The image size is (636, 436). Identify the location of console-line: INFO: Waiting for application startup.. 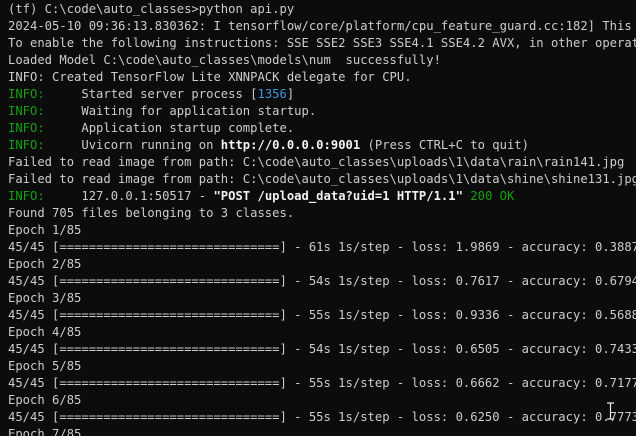
(318, 111).